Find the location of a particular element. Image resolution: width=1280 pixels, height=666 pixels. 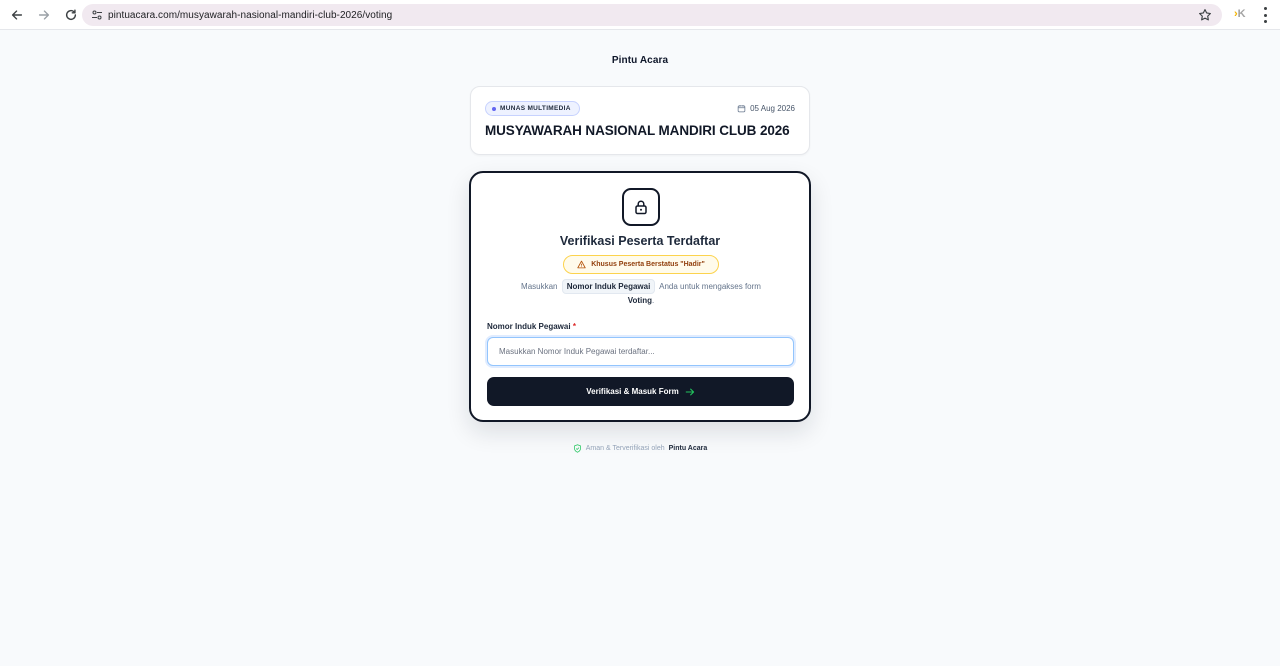

warning-triangle-icon is located at coordinates (581, 264).